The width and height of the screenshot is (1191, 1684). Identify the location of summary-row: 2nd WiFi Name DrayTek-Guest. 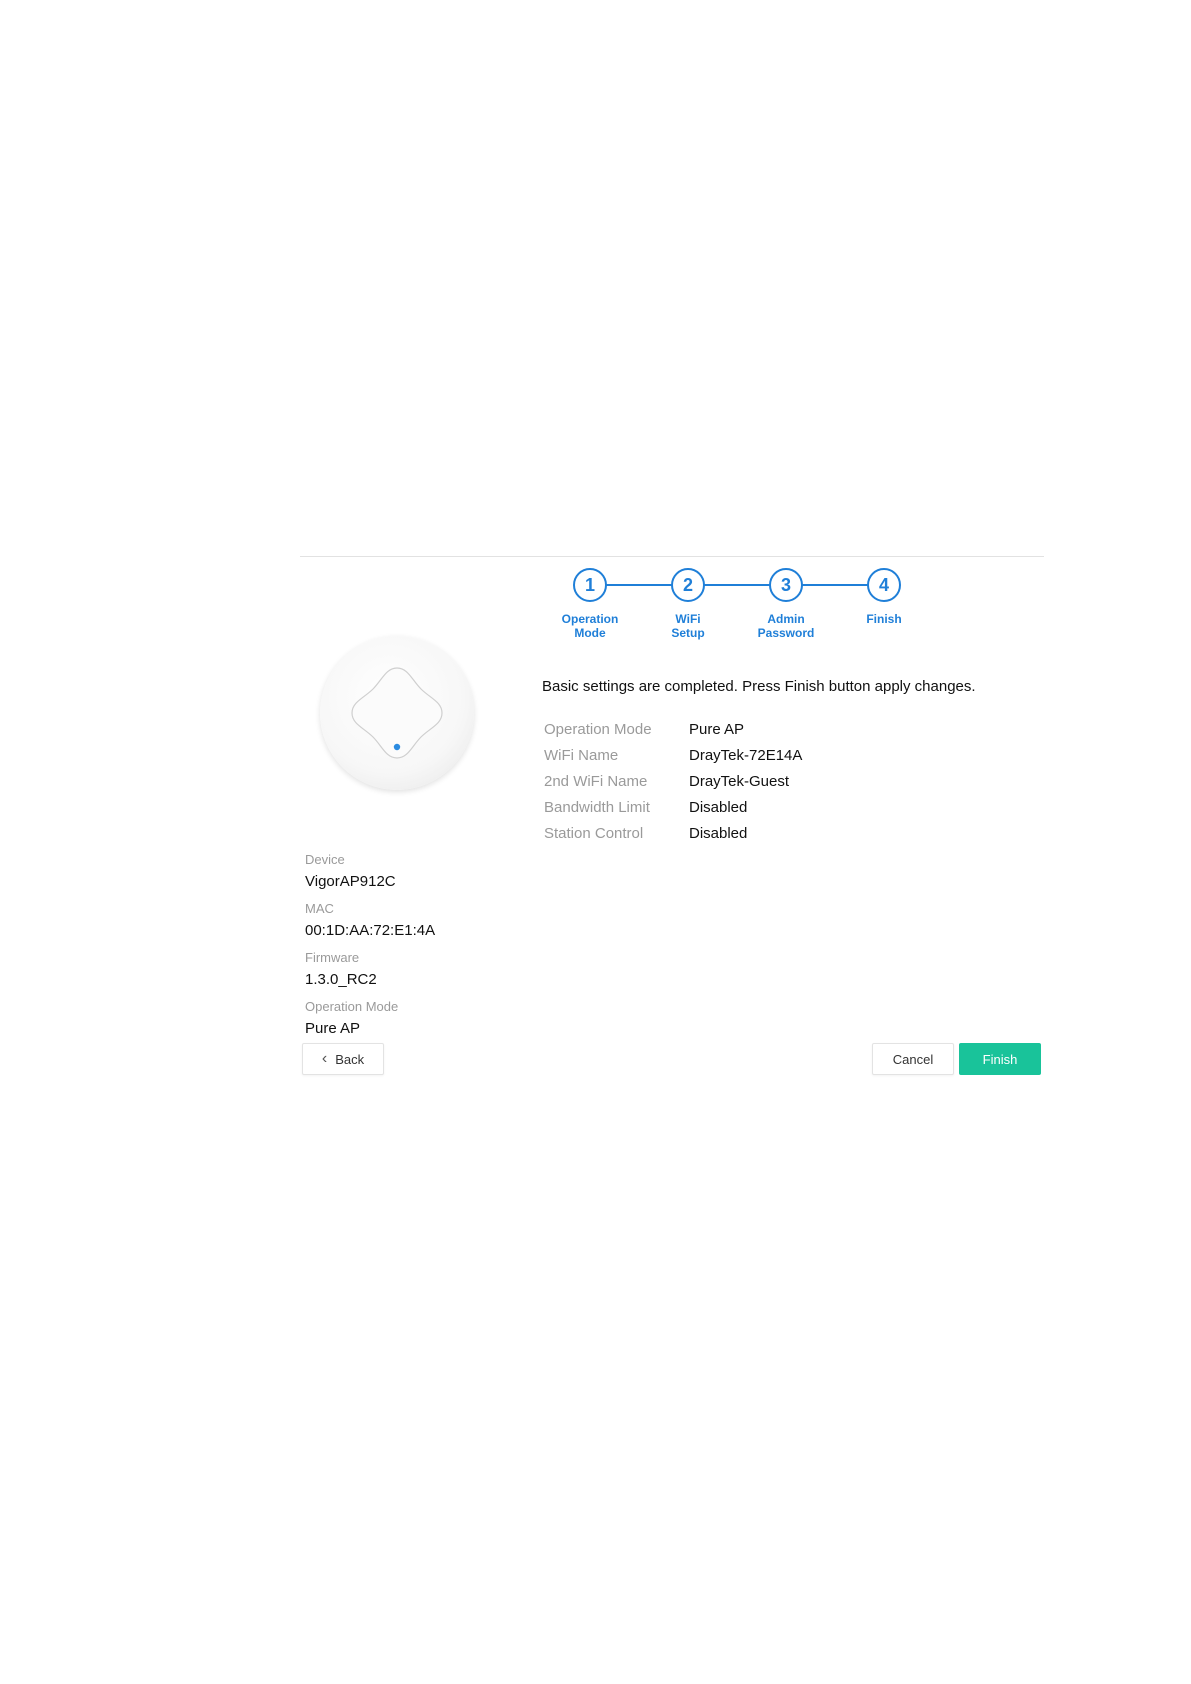
(673, 781).